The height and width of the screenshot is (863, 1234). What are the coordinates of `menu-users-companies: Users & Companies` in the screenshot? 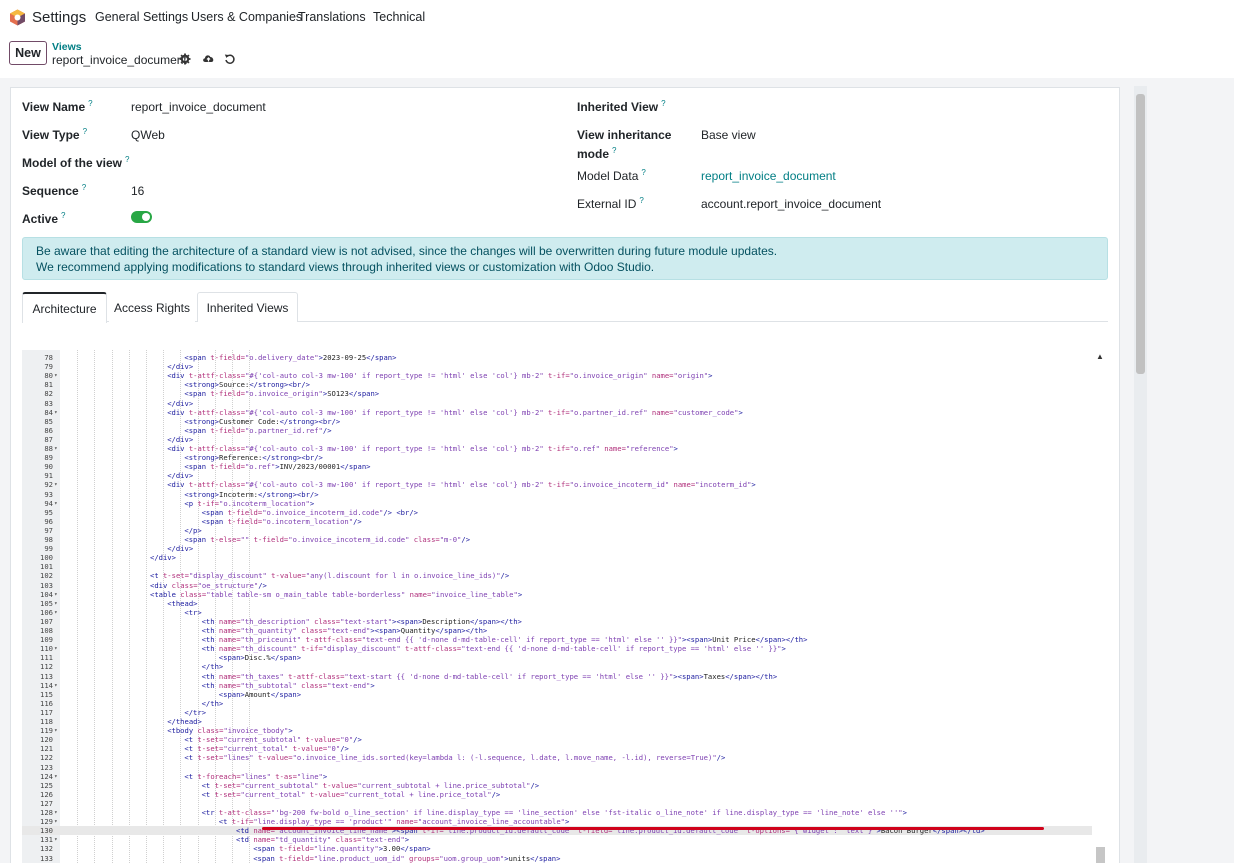 It's located at (246, 17).